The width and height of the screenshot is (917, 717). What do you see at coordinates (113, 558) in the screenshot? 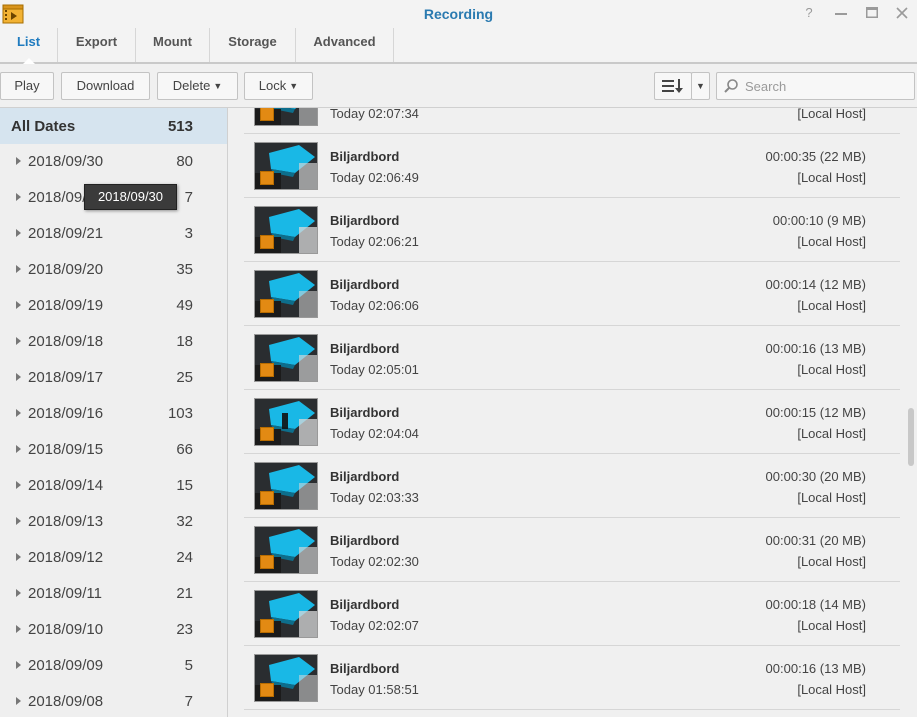
I see `date-item: 2018/09/12 24` at bounding box center [113, 558].